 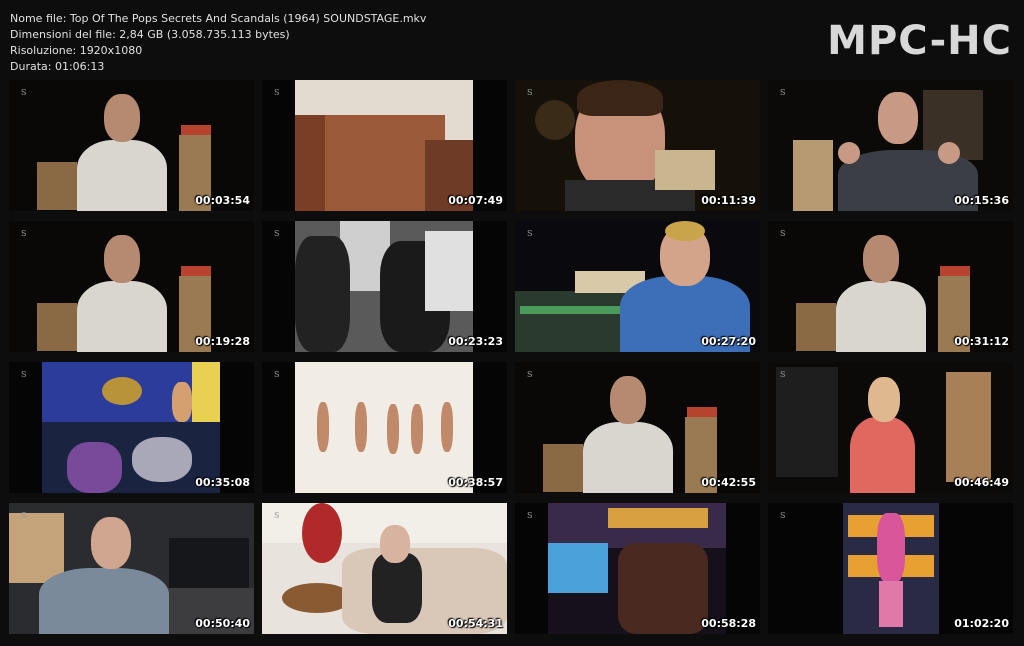 I want to click on thumbnail: S 00:50:40, so click(x=131, y=568).